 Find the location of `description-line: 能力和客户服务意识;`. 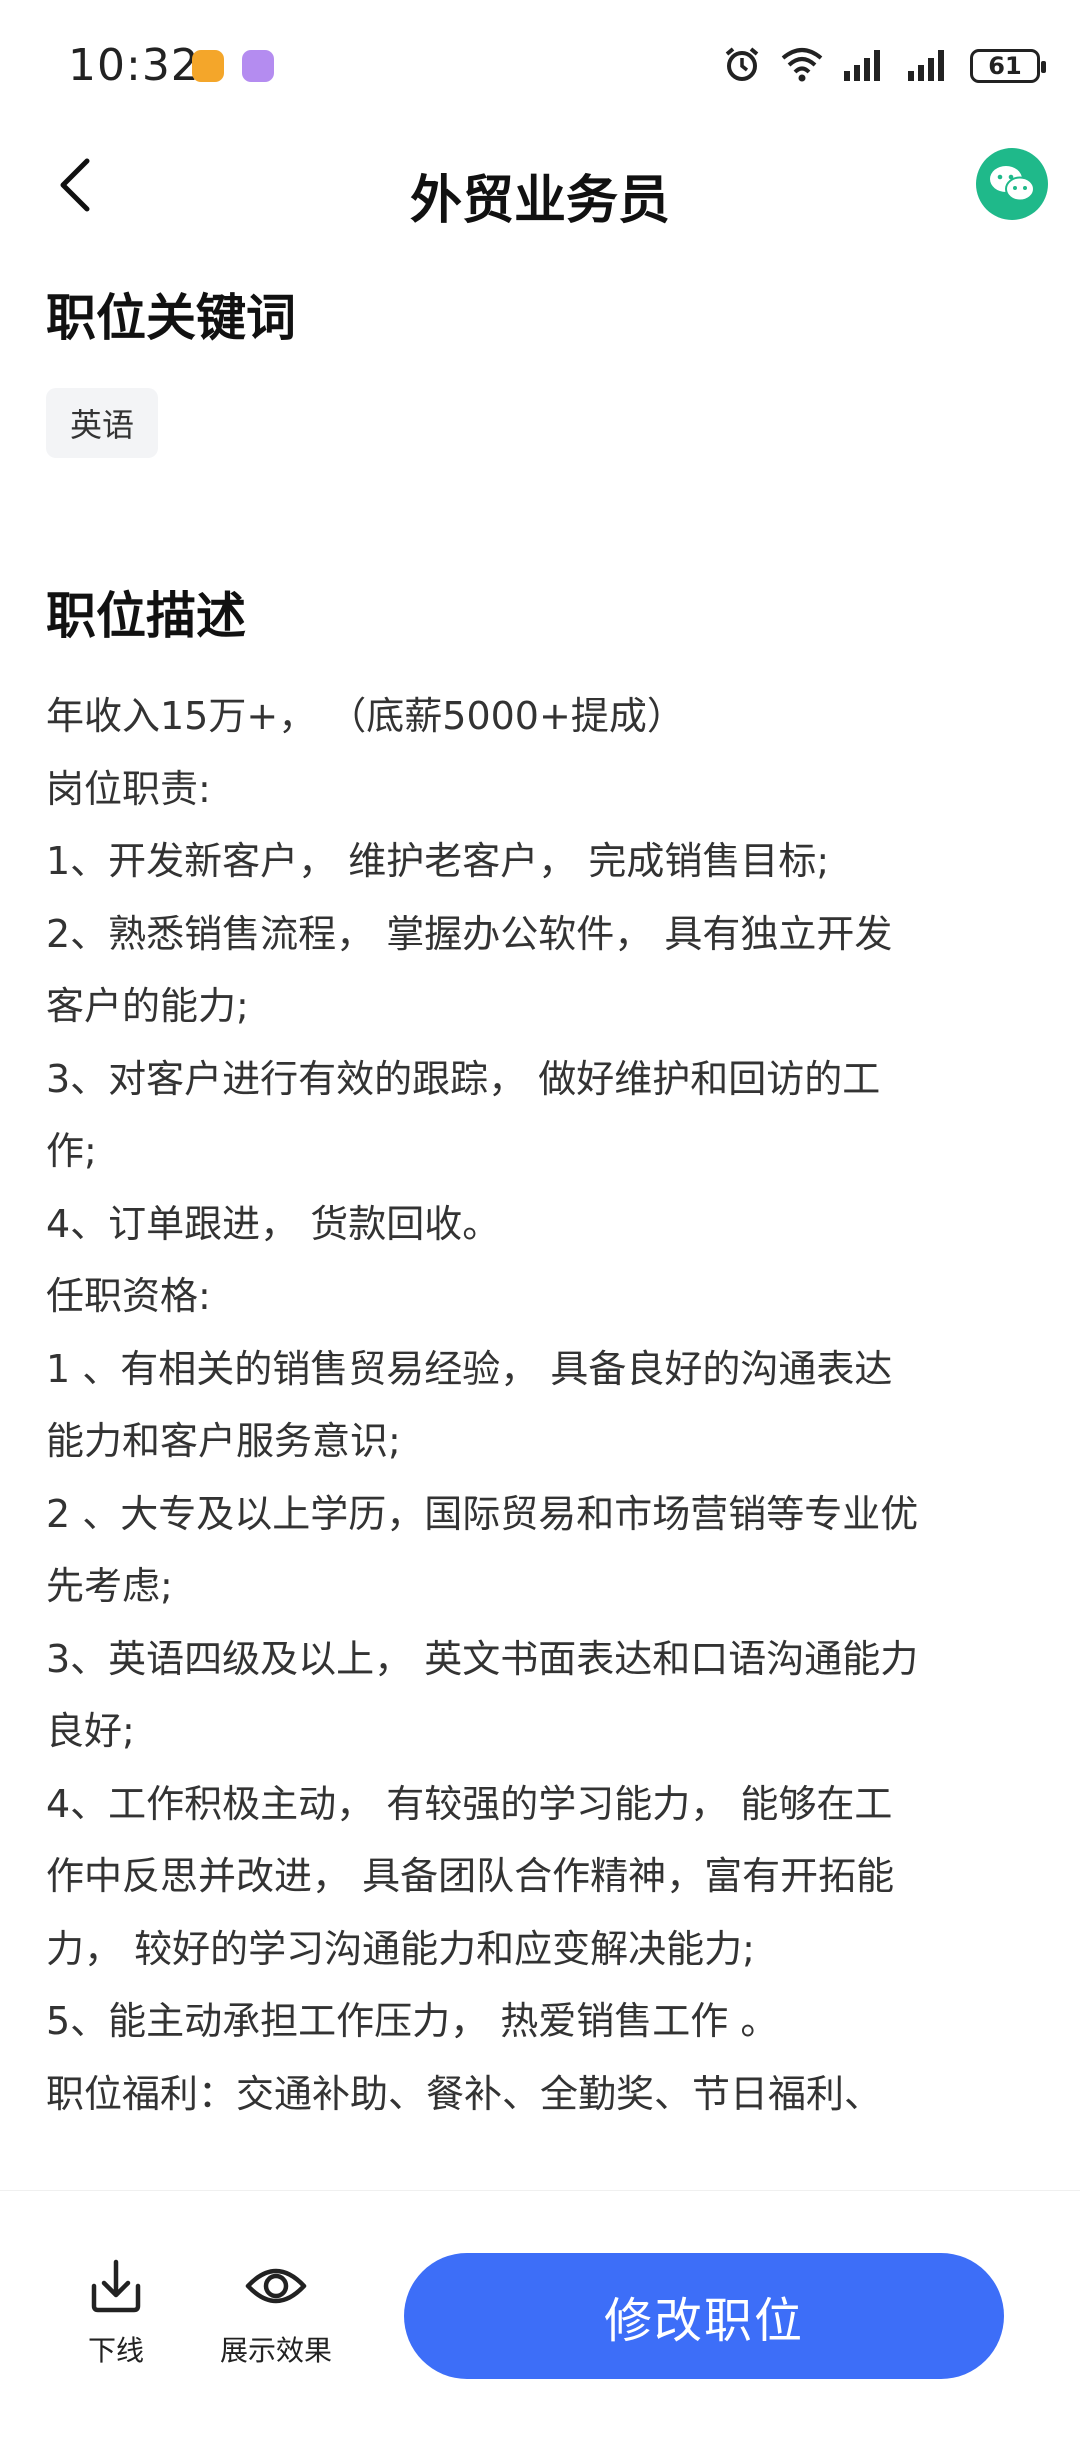

description-line: 能力和客户服务意识; is located at coordinates (223, 1441).